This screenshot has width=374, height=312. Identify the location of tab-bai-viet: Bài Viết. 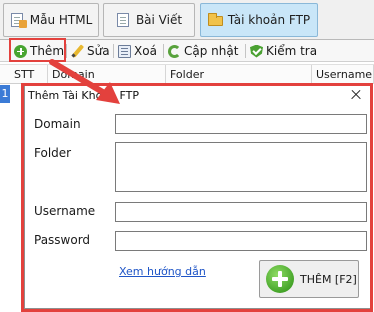
(149, 20).